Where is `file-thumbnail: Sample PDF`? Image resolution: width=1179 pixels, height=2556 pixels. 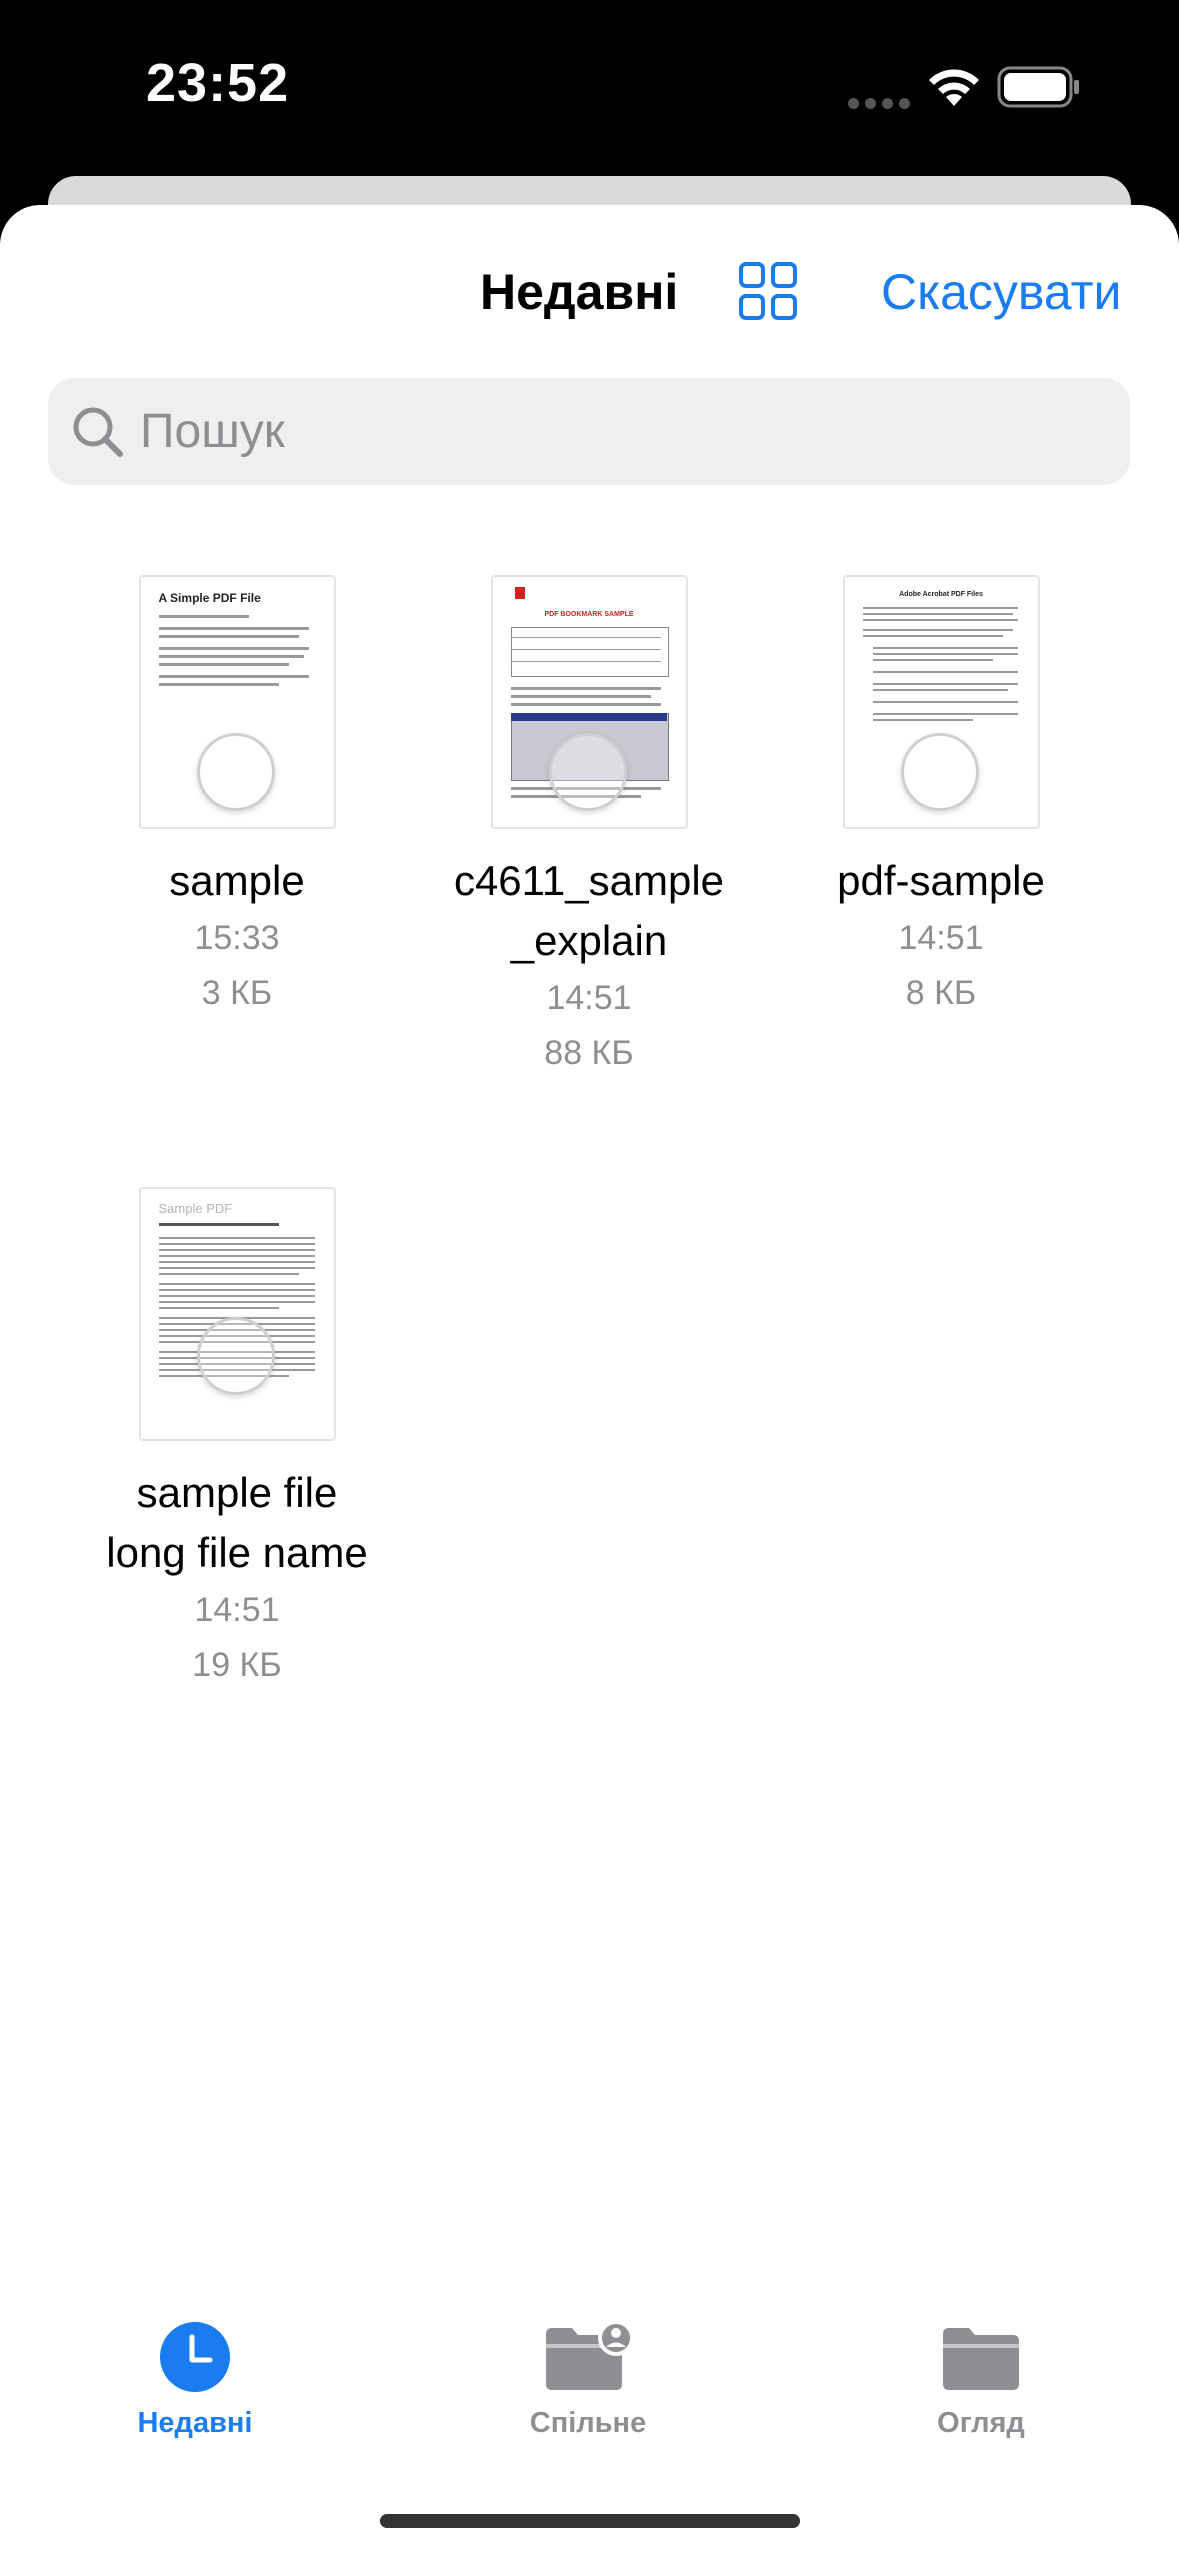
file-thumbnail: Sample PDF is located at coordinates (237, 1314).